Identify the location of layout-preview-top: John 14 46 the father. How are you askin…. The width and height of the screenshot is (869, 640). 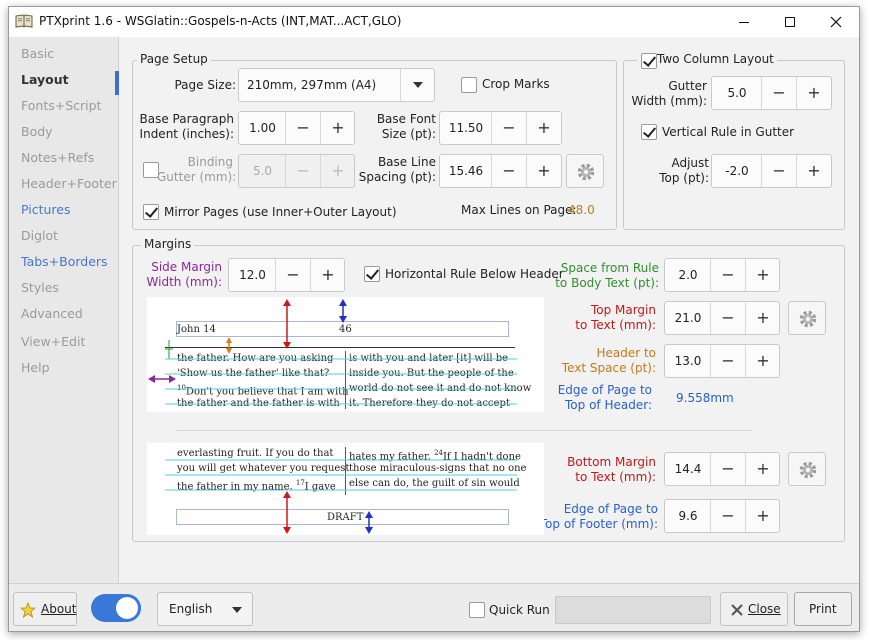
(345, 354).